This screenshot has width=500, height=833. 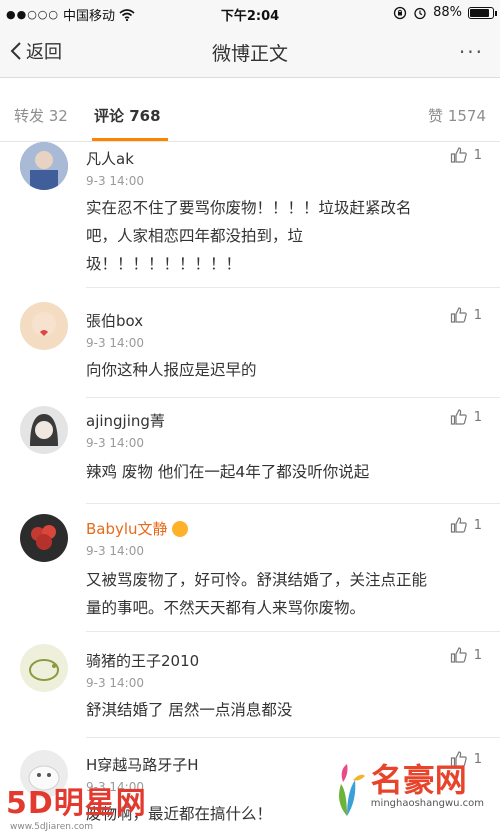 I want to click on navigation-bar: 返回 微博正文 ···, so click(x=250, y=52).